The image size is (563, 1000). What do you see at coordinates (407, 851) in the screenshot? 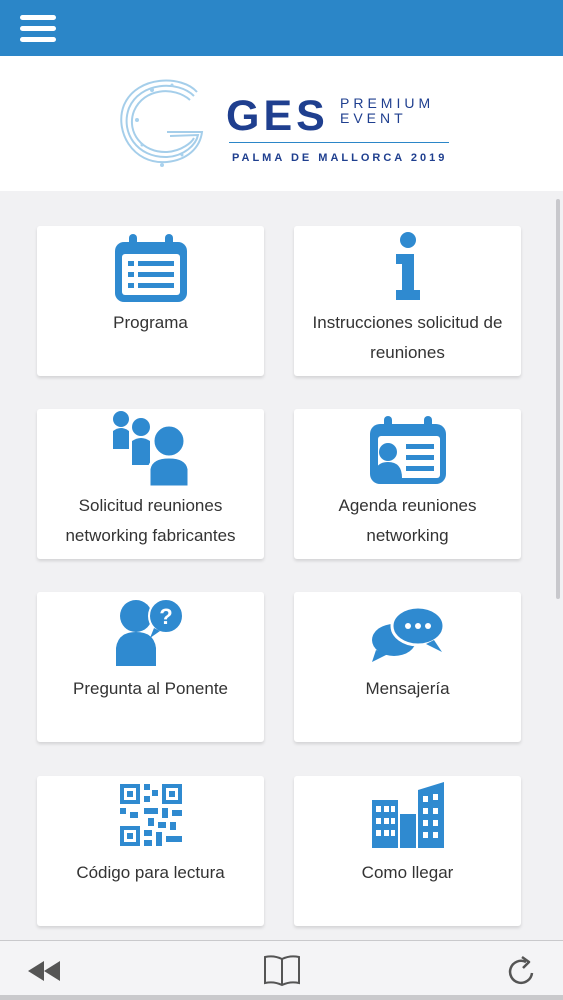
I see `tile-como-llegar: Como llegar` at bounding box center [407, 851].